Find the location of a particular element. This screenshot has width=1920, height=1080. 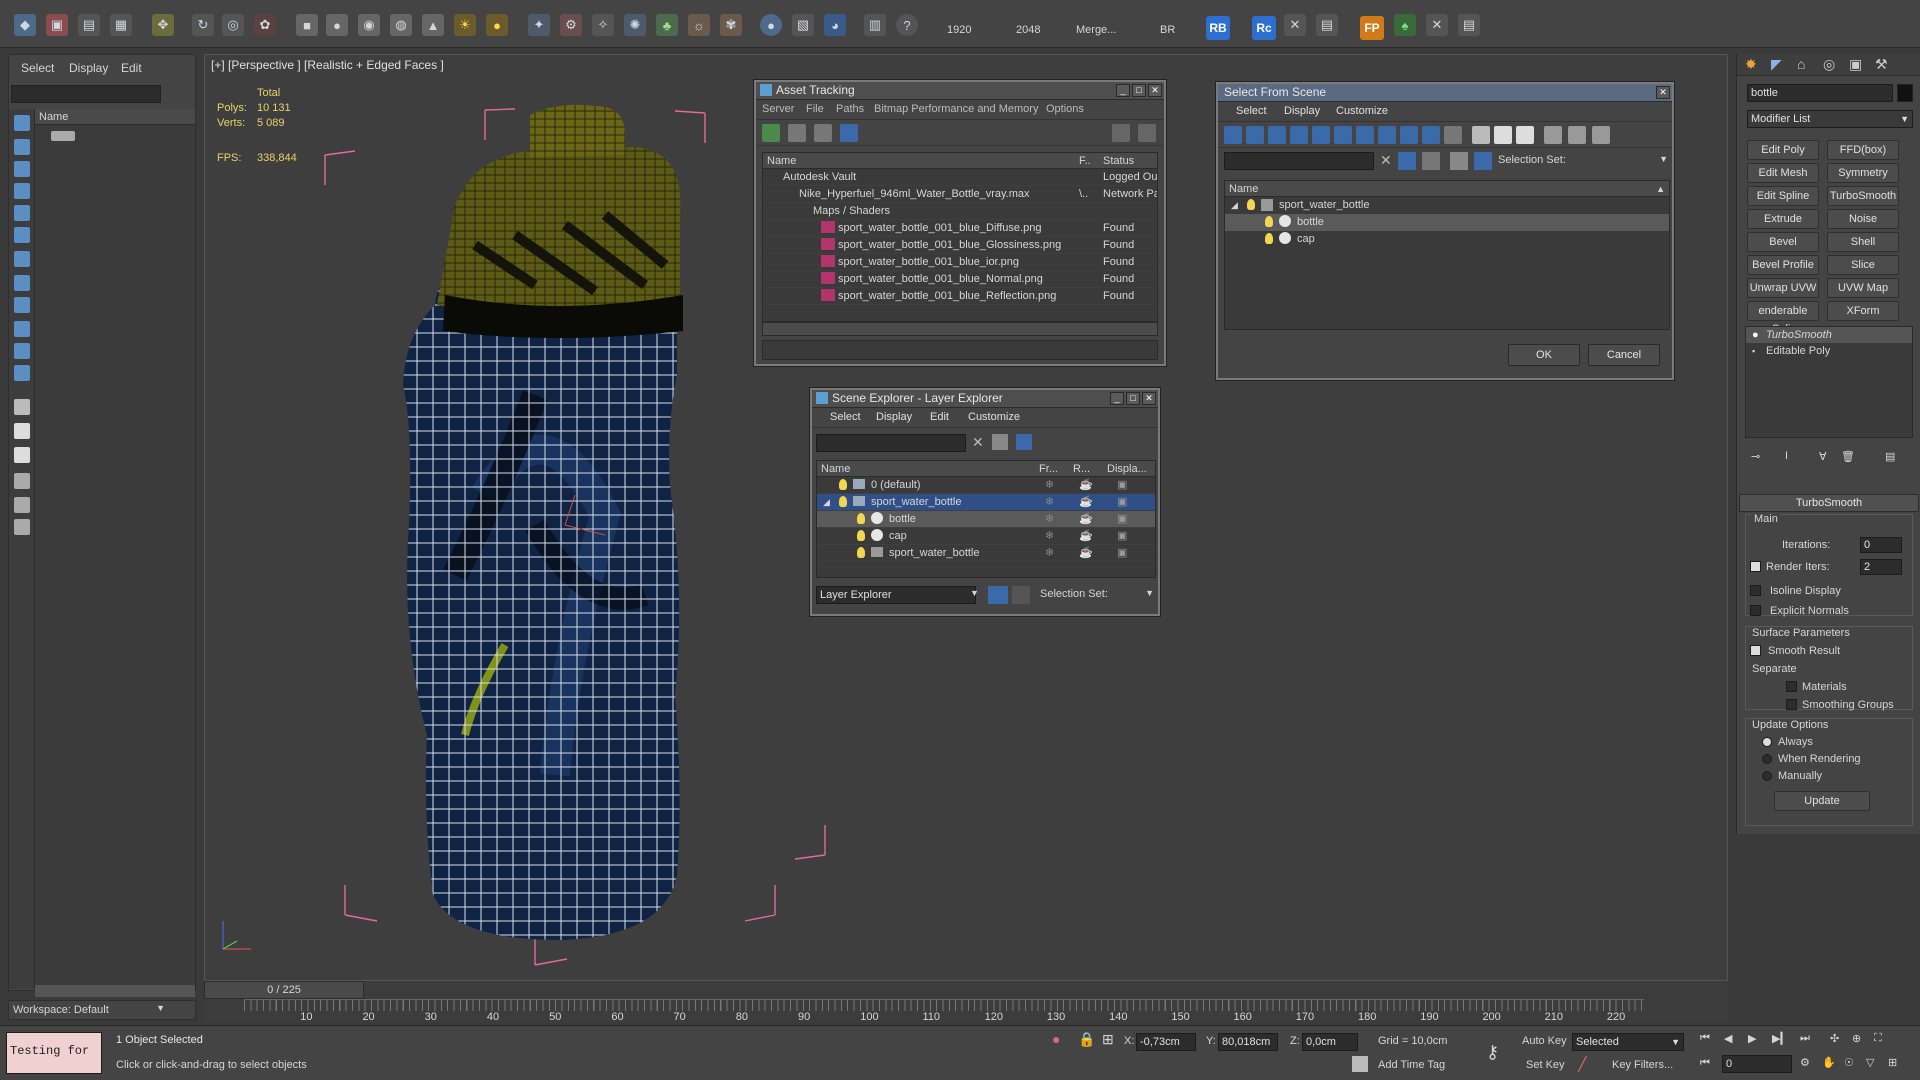

set-key-button: Set Key is located at coordinates (1545, 1065).